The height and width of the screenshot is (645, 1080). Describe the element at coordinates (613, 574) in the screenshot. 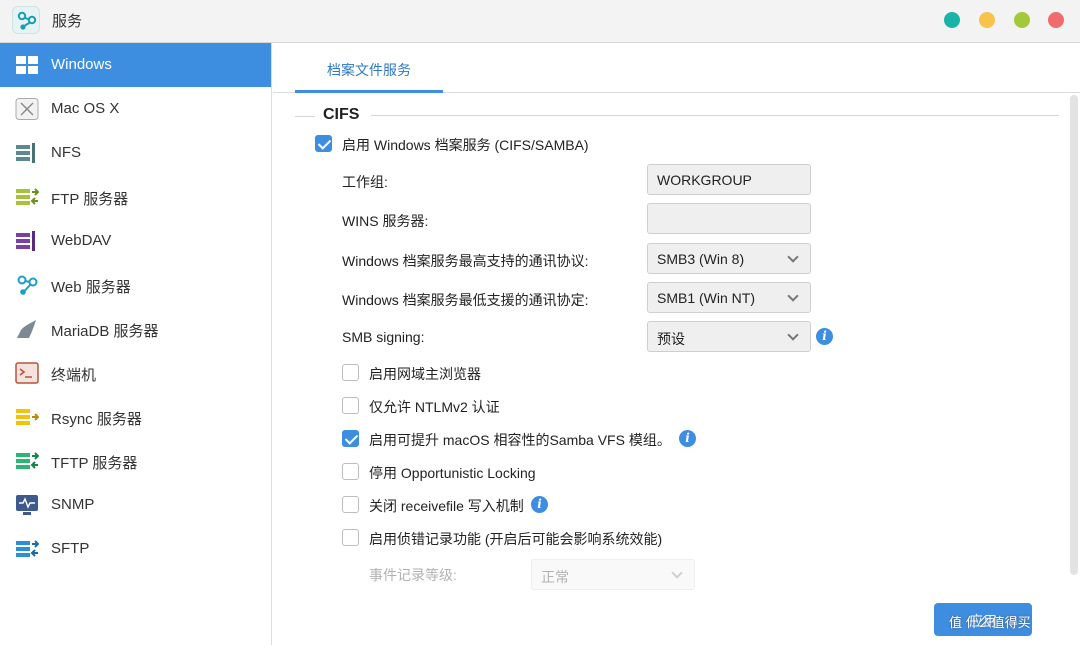

I see `log-level-select: 正常` at that location.